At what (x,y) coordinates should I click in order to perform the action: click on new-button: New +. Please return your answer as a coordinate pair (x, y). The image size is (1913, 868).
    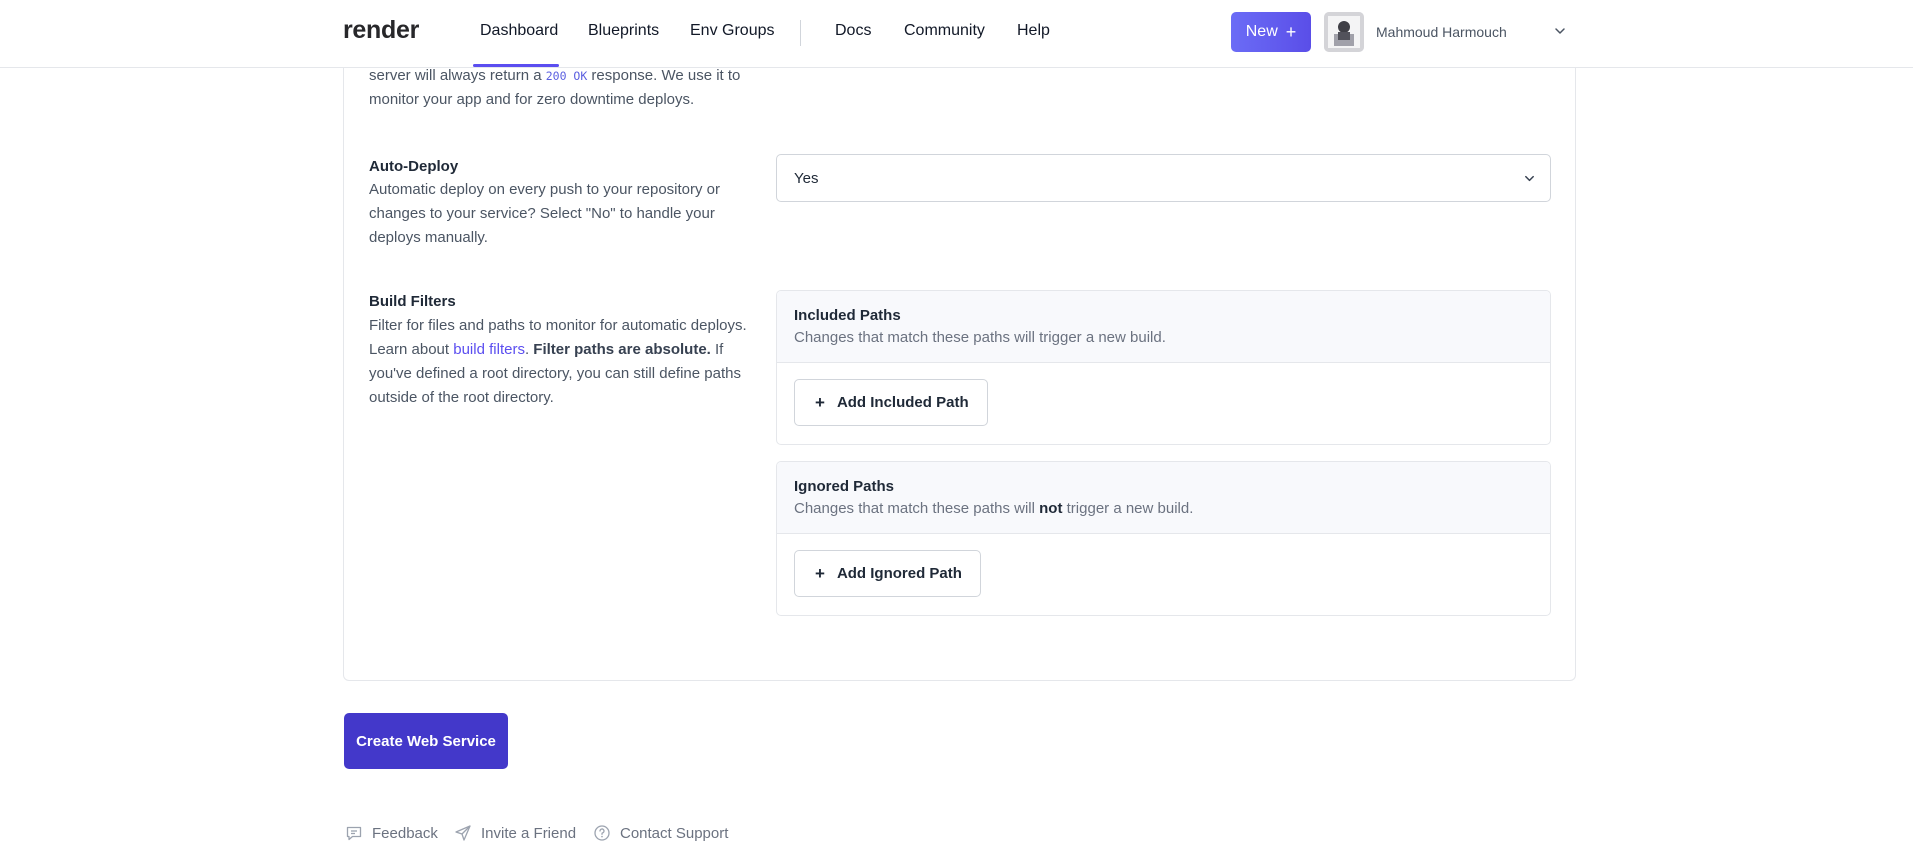
    Looking at the image, I should click on (1271, 32).